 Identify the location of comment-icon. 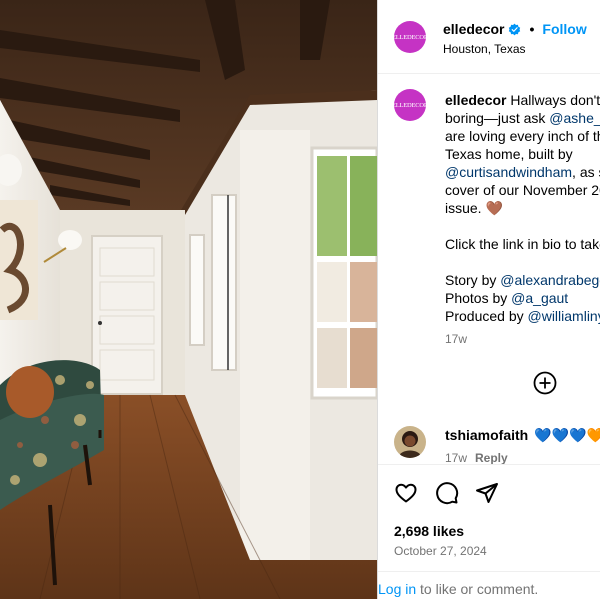
(447, 493).